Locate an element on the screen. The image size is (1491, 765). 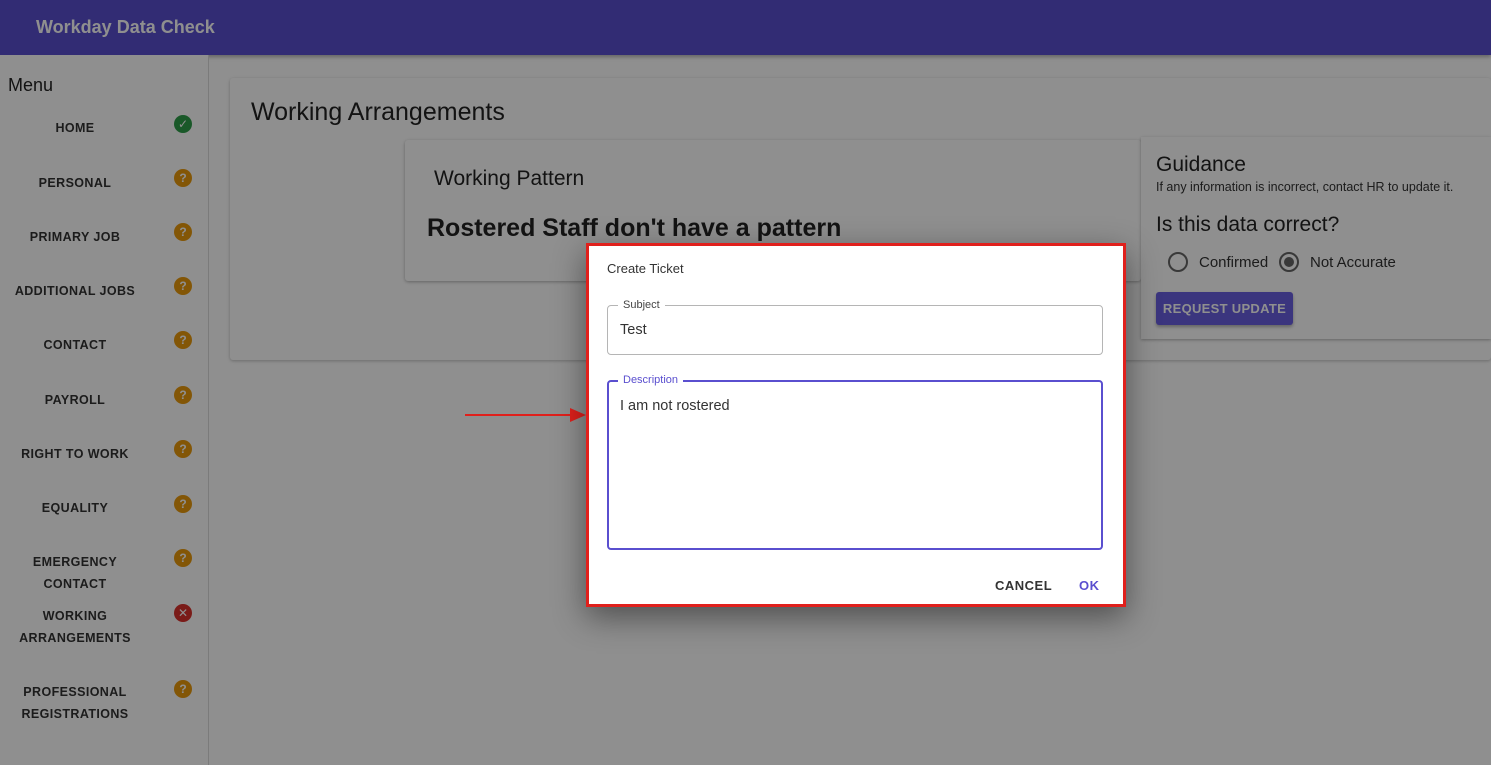
dialog-title: Create Ticket is located at coordinates (645, 268).